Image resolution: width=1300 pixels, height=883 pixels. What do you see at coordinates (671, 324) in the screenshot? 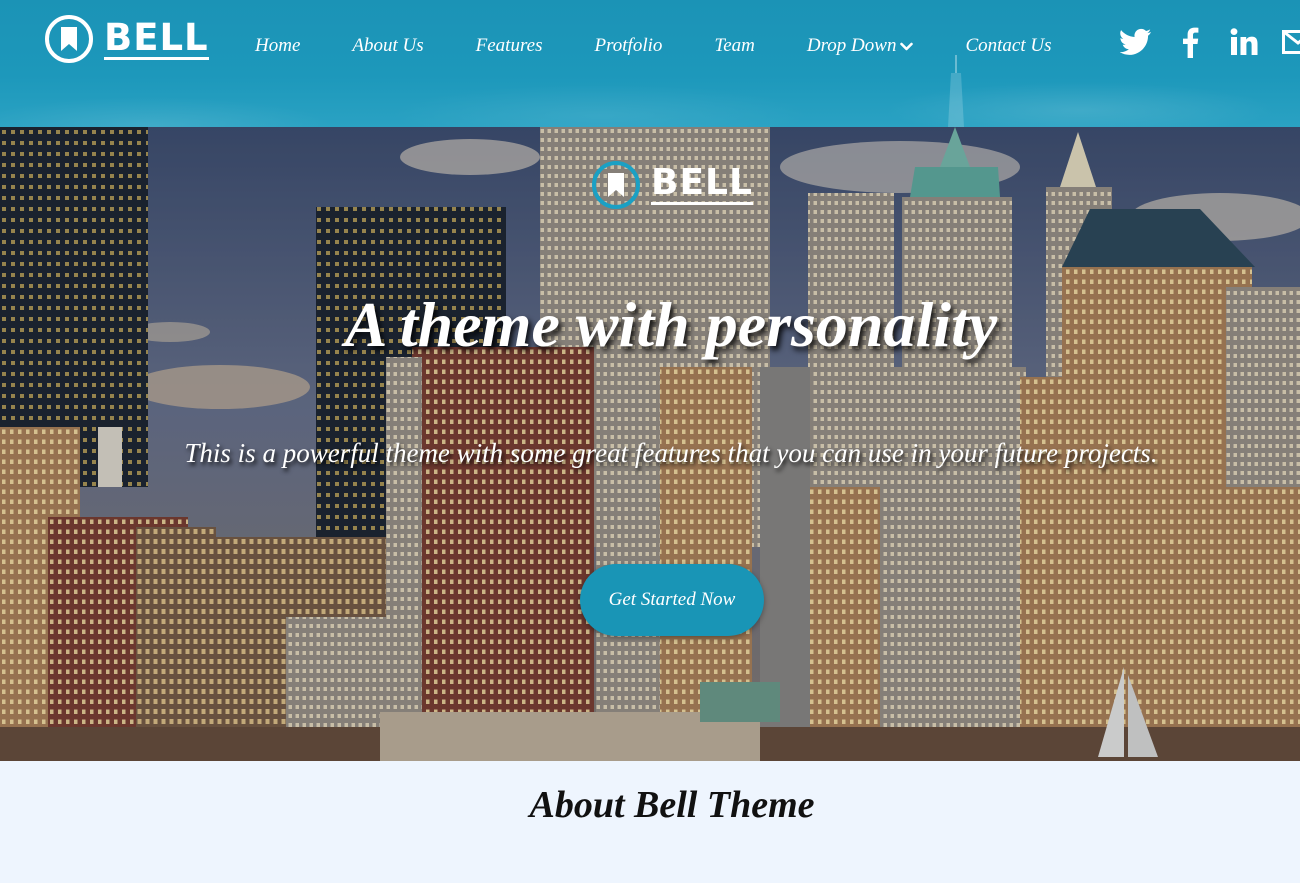
I see `hero-title: A theme with personality` at bounding box center [671, 324].